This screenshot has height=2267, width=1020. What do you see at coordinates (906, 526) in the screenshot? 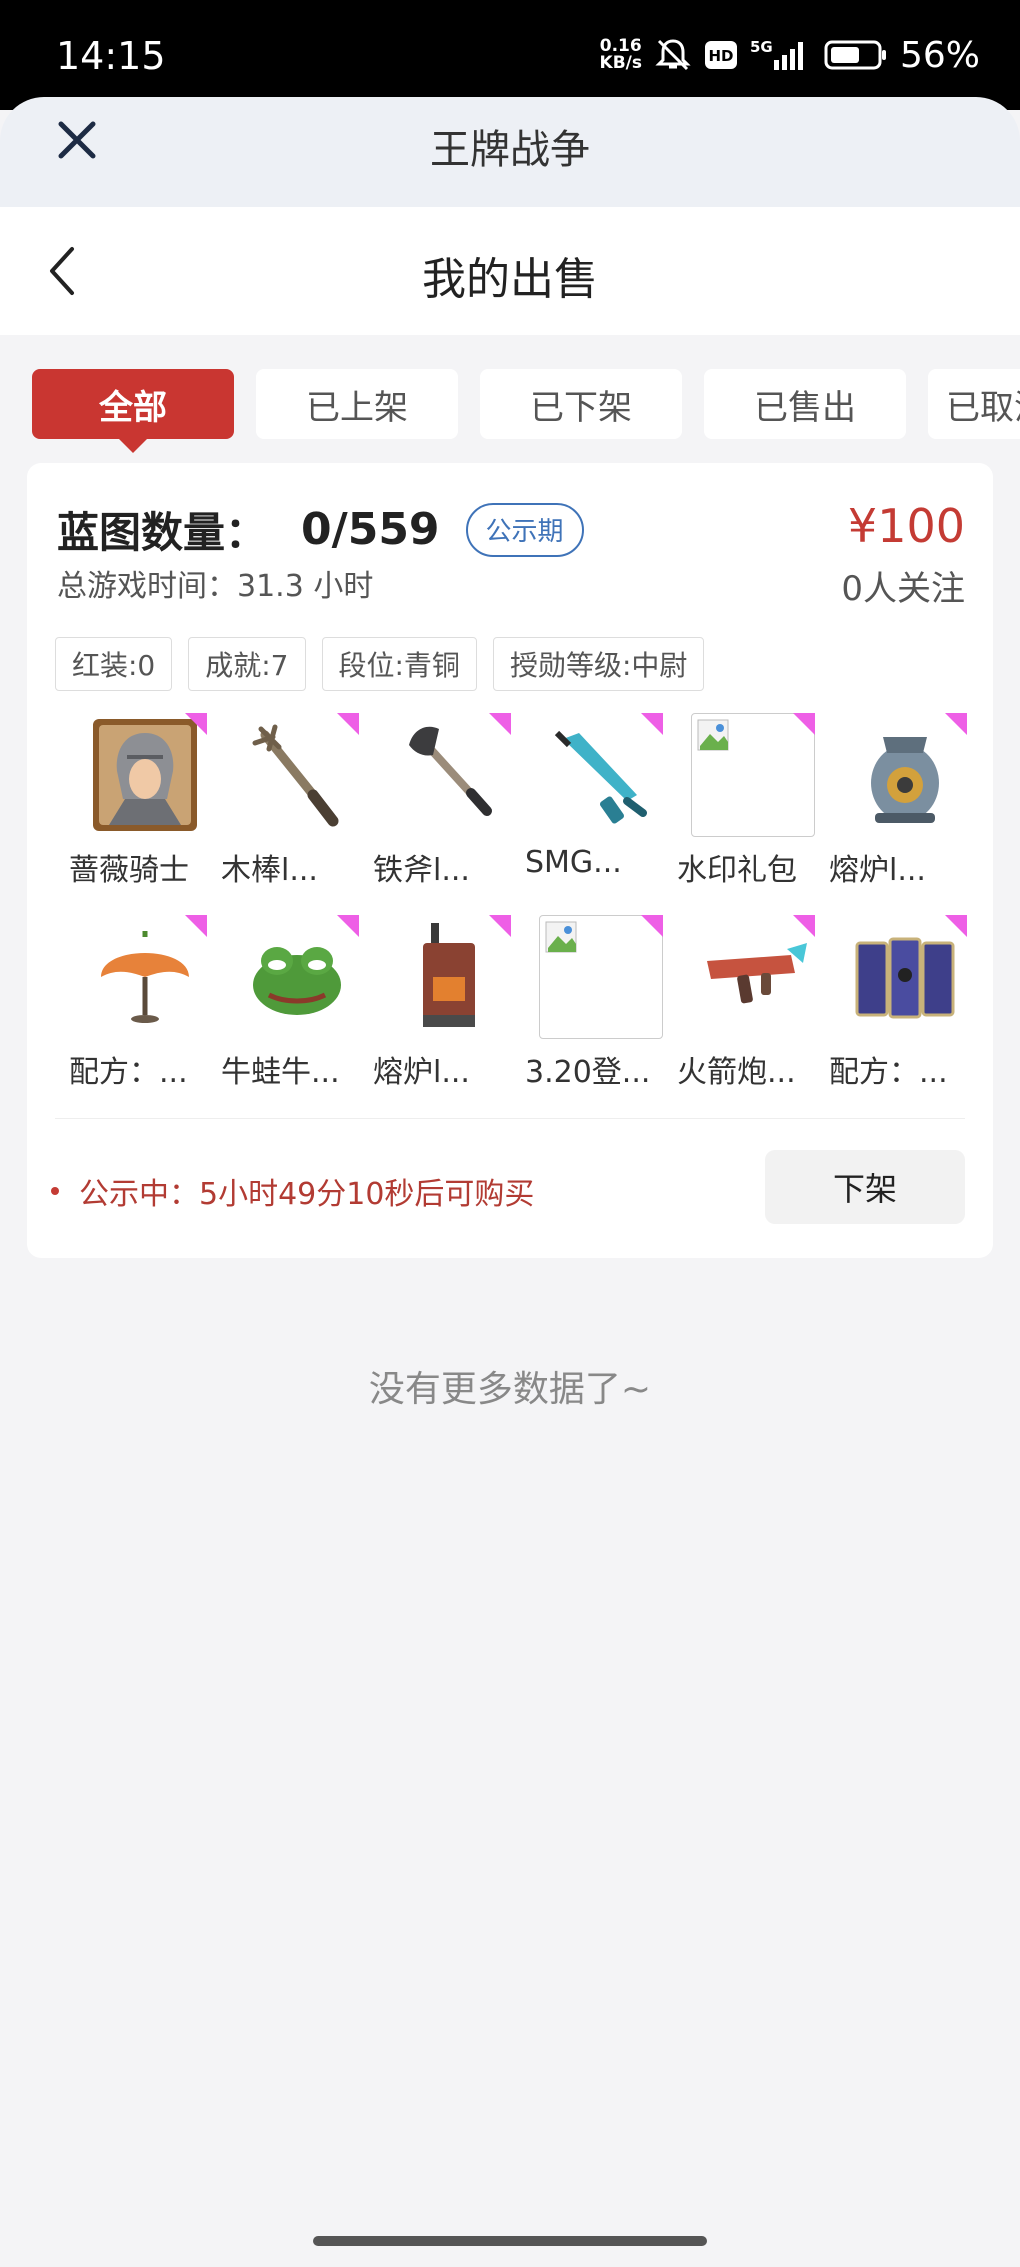
I see `price: ¥100` at bounding box center [906, 526].